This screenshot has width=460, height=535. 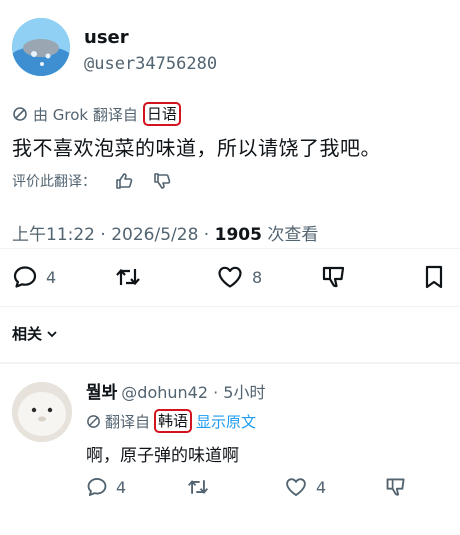 What do you see at coordinates (27, 334) in the screenshot?
I see `related-label: 相关` at bounding box center [27, 334].